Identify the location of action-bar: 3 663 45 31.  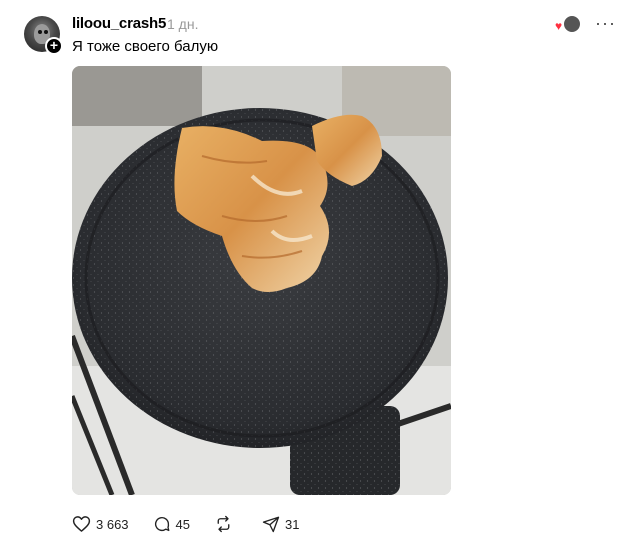
(197, 524).